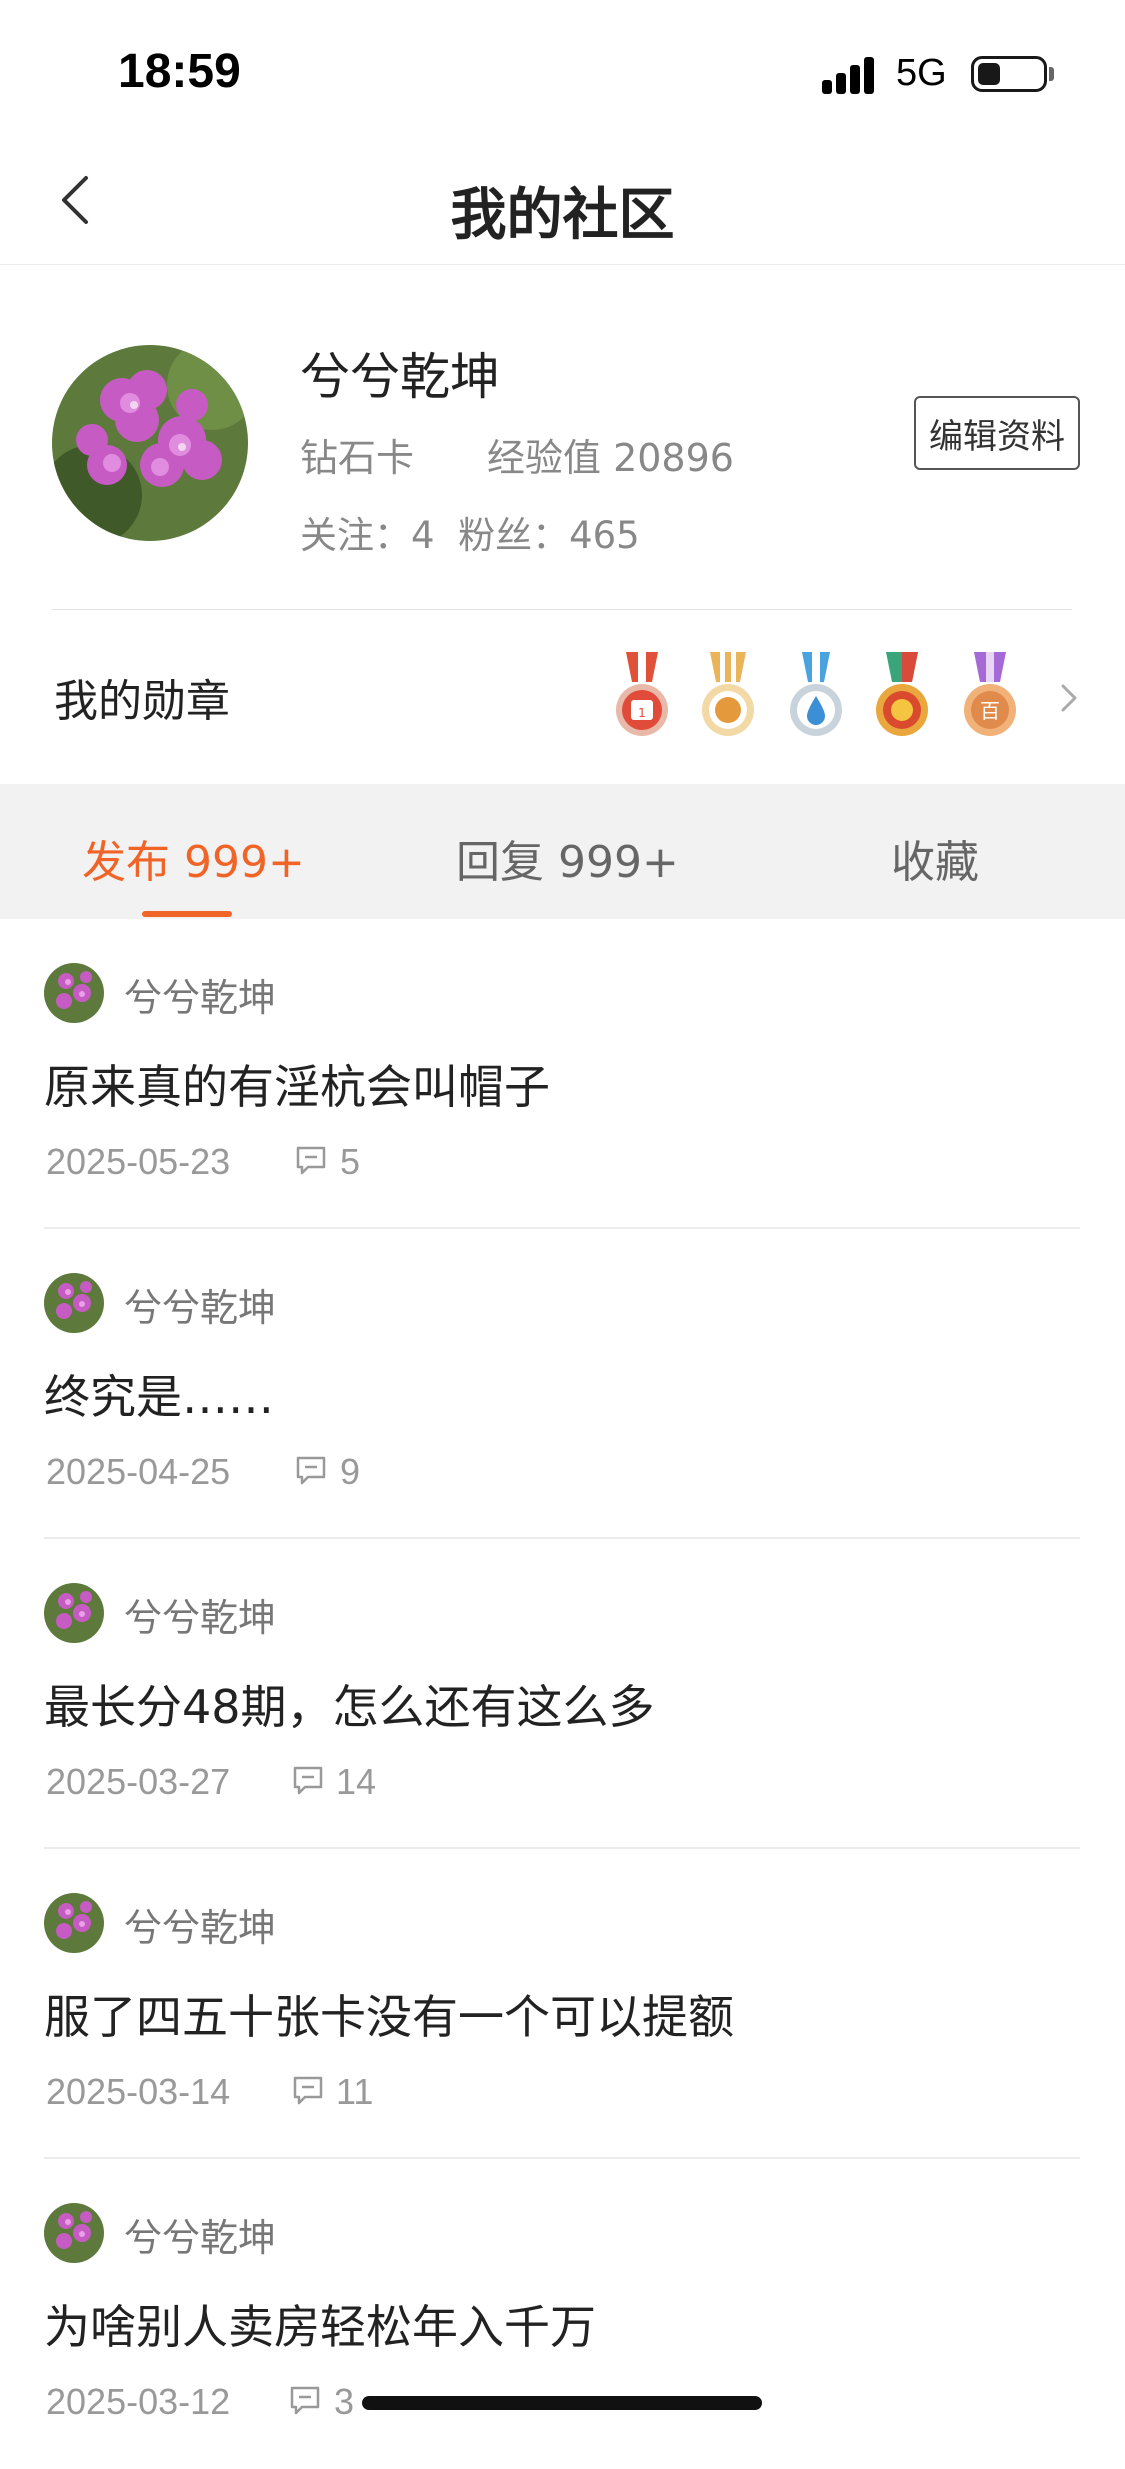 The height and width of the screenshot is (2469, 1125). Describe the element at coordinates (193, 858) in the screenshot. I see `tab-posts: 发布 999+` at that location.